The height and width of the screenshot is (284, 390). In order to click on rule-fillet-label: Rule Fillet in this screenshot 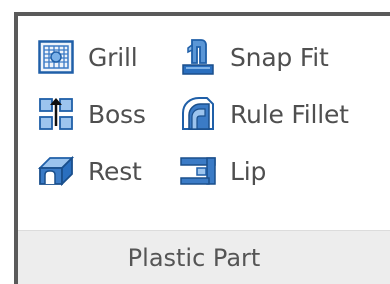, I will do `click(289, 114)`.